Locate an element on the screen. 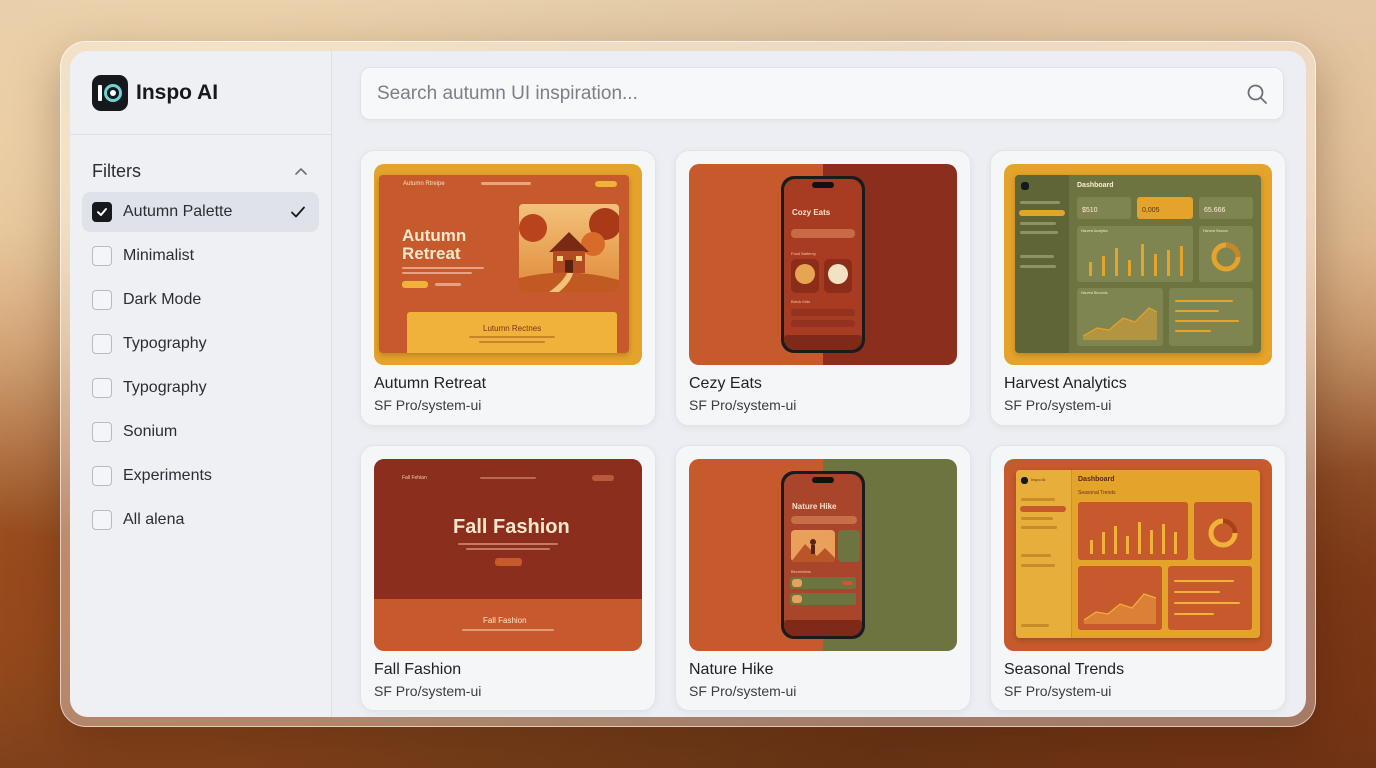  card-title: Cezy Eats is located at coordinates (725, 383).